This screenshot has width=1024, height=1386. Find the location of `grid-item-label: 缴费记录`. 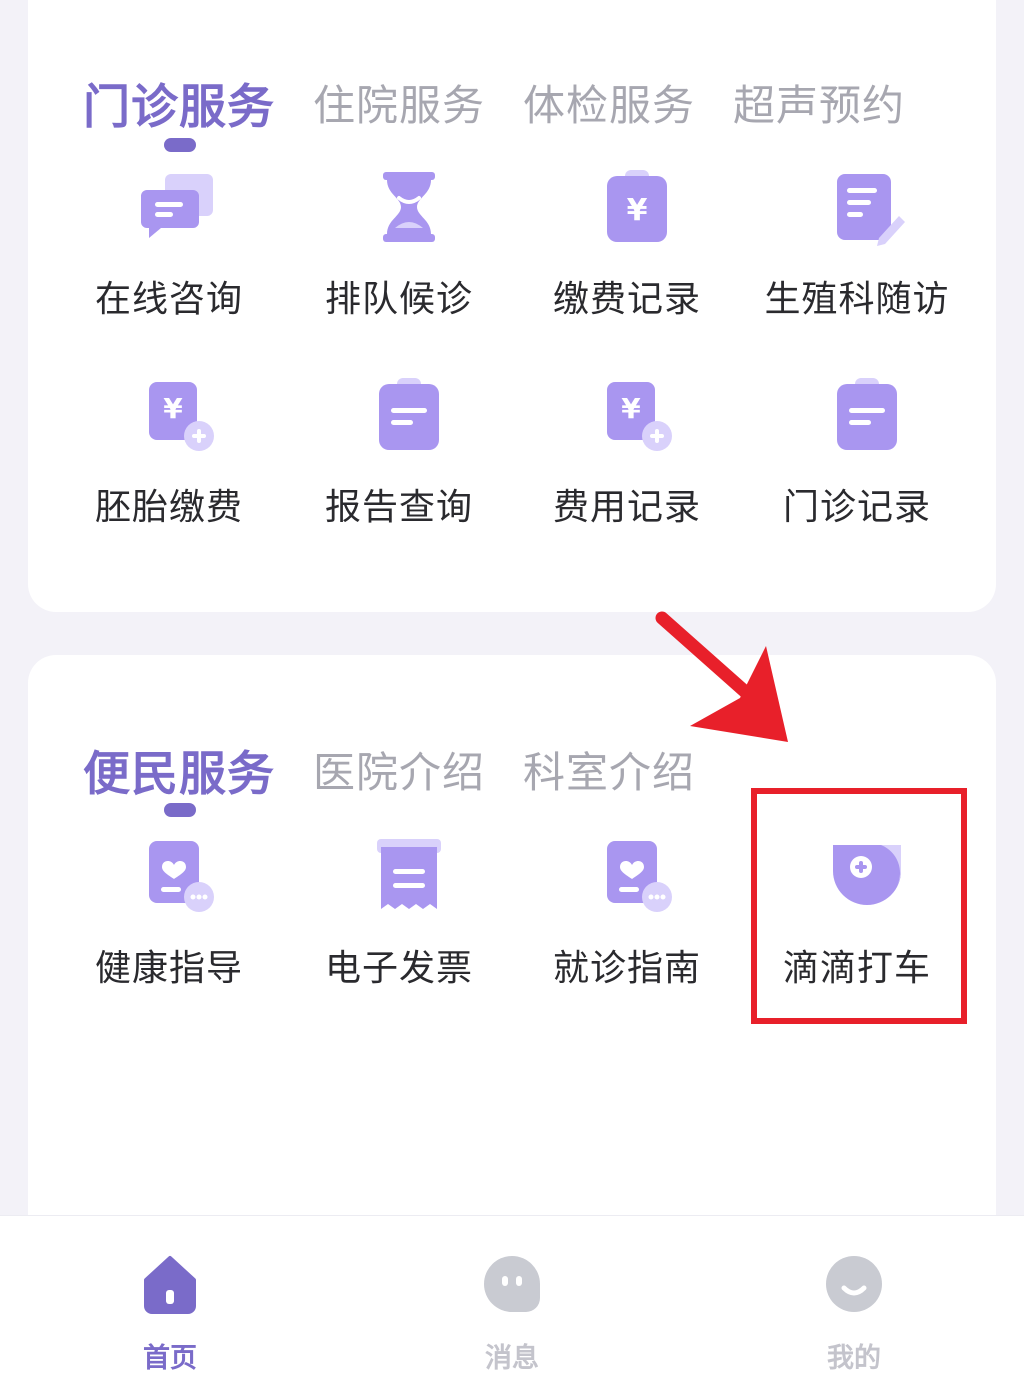

grid-item-label: 缴费记录 is located at coordinates (626, 299).